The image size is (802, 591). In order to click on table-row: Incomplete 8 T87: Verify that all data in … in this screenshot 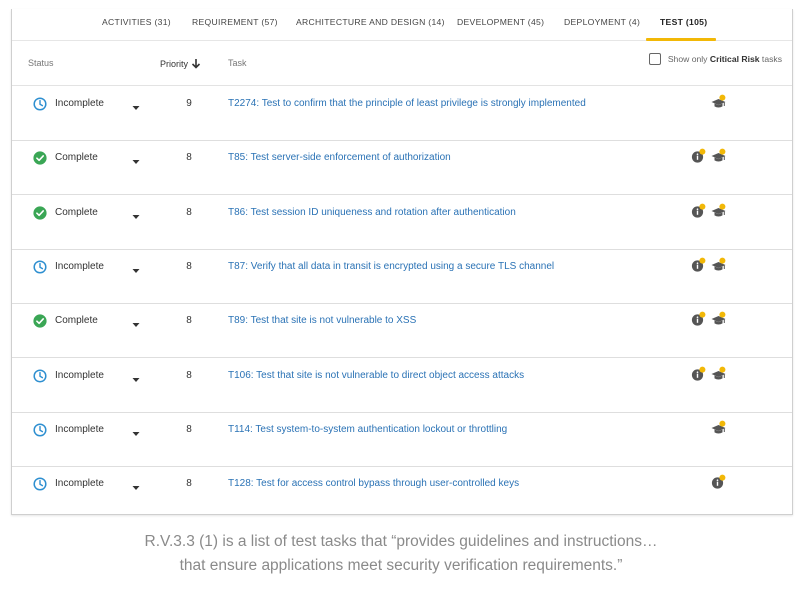, I will do `click(402, 277)`.